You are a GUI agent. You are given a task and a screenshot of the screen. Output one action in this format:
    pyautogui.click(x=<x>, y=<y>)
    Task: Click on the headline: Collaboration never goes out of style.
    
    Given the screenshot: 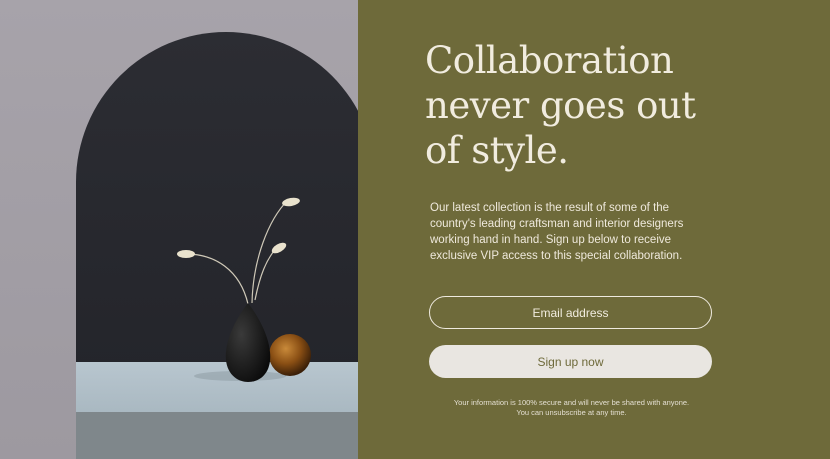 What is the action you would take?
    pyautogui.click(x=560, y=105)
    